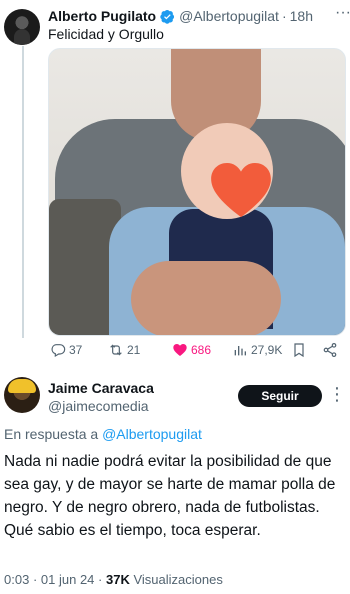 This screenshot has height=594, width=350. I want to click on reply-views-count: 37K, so click(118, 579).